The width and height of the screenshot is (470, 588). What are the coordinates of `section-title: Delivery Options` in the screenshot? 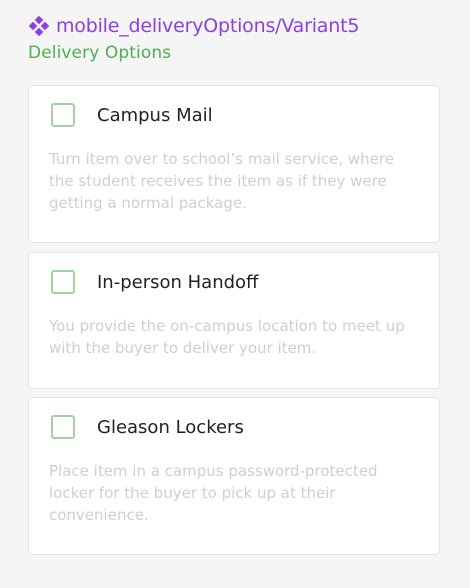 It's located at (100, 53).